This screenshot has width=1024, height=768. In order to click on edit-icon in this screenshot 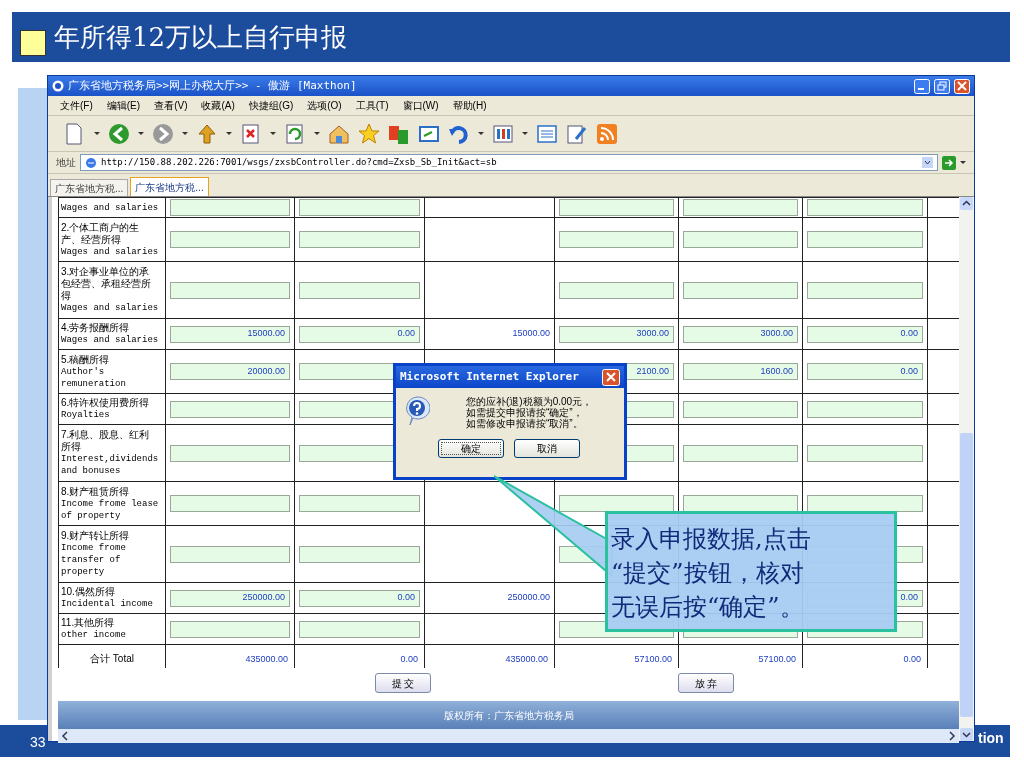, I will do `click(577, 133)`.